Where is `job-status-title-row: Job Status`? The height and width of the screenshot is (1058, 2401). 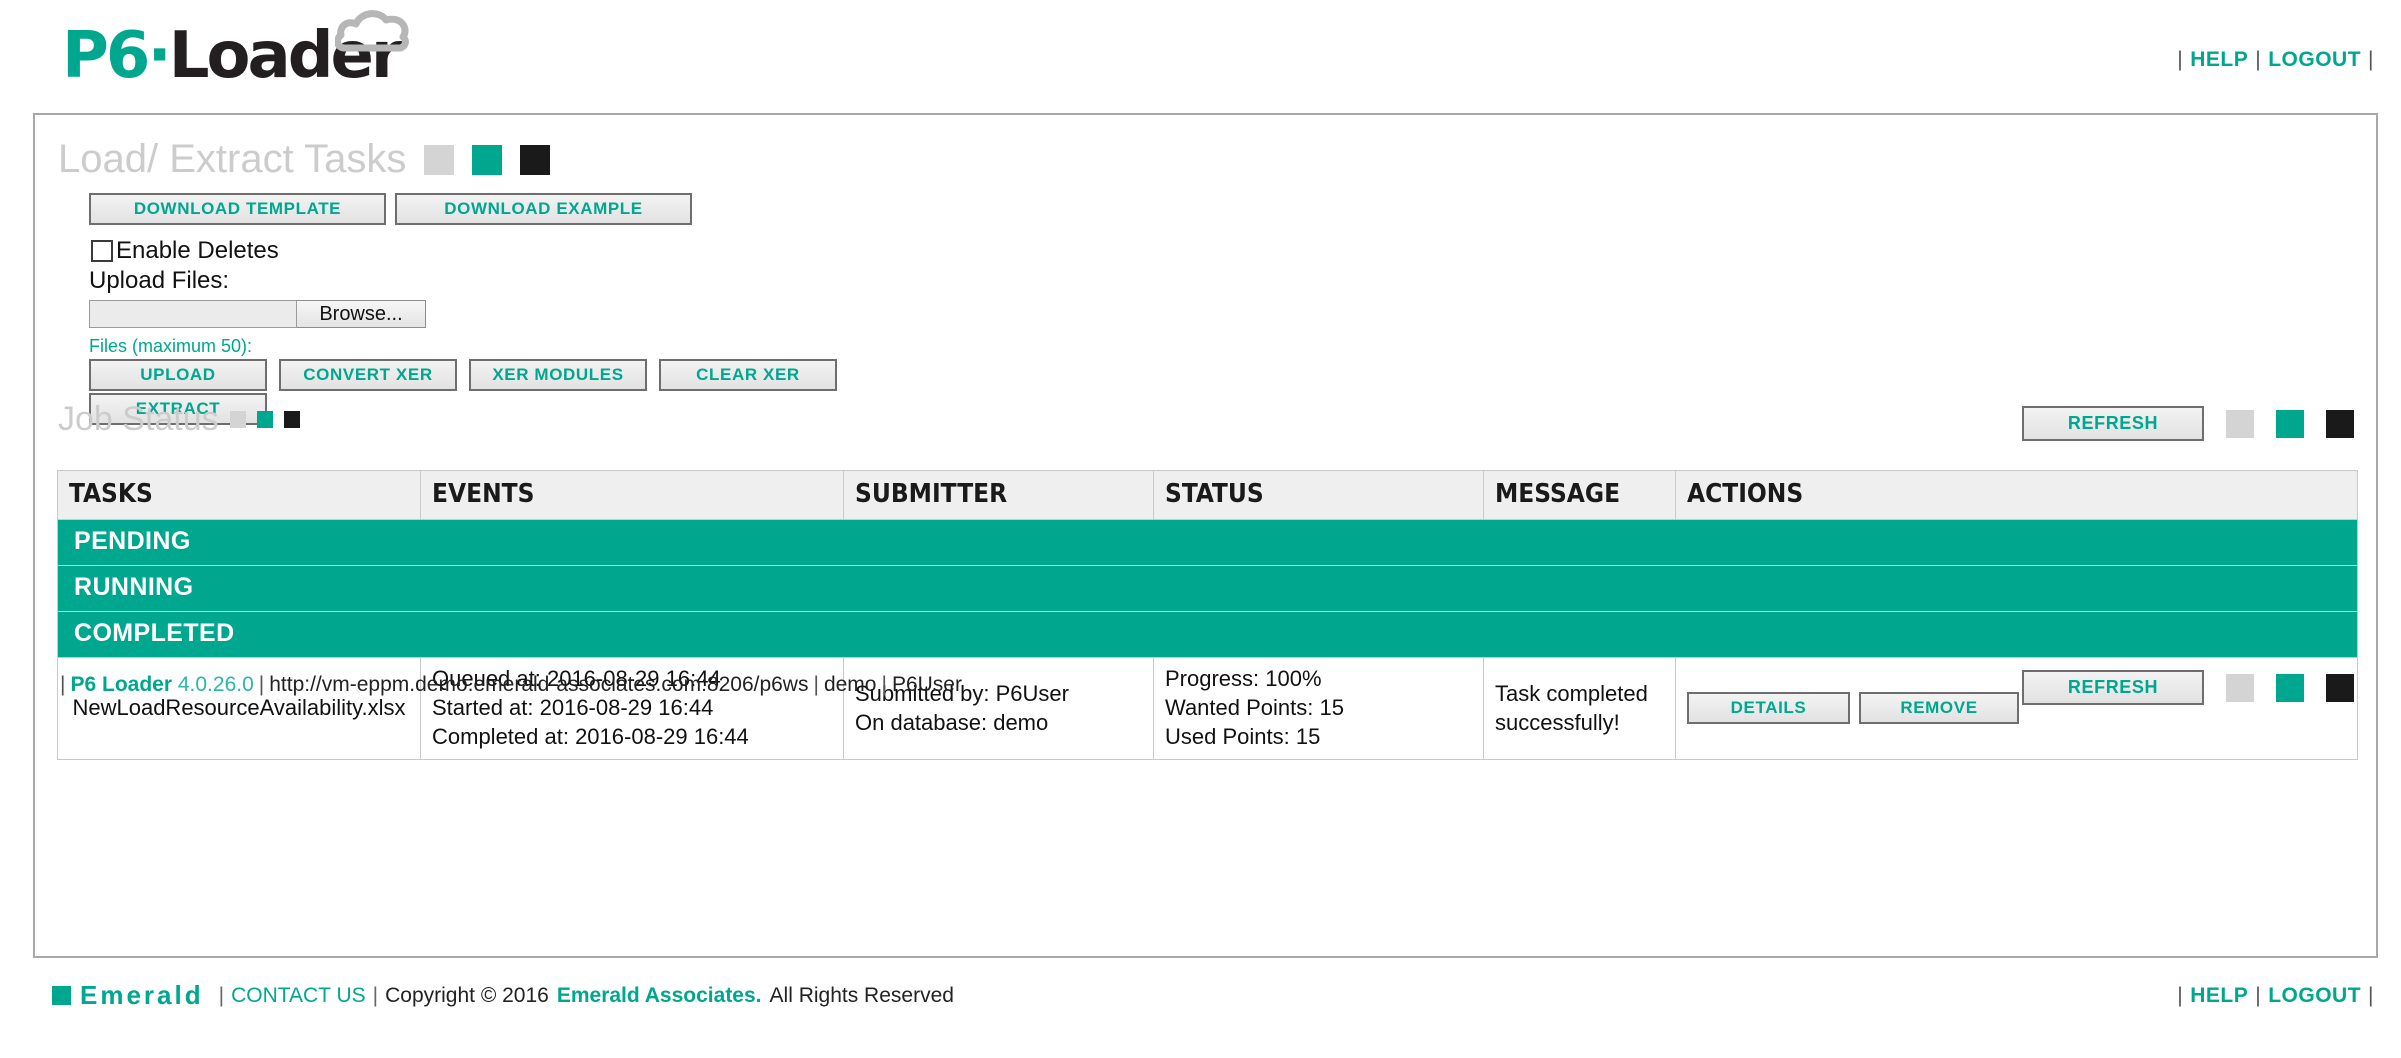 job-status-title-row: Job Status is located at coordinates (179, 419).